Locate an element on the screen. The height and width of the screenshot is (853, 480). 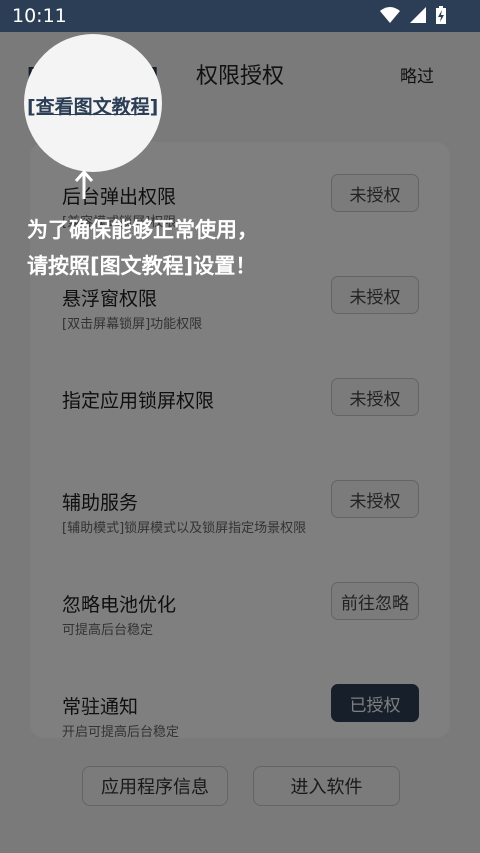
status-bar: 10:11 is located at coordinates (240, 16).